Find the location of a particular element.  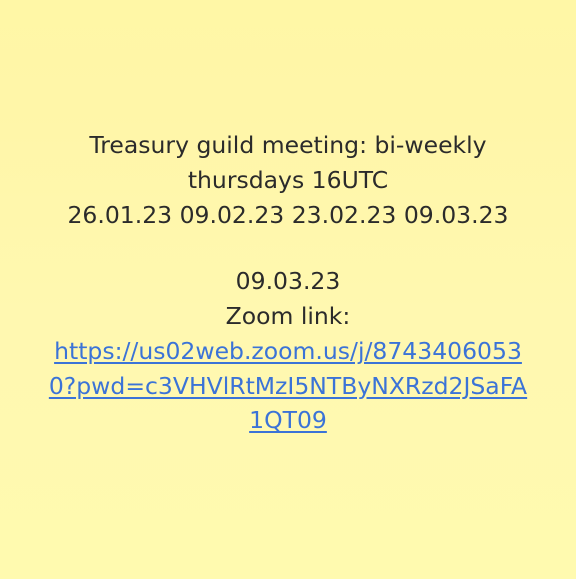

meeting-title: Treasury guild meeting: bi-weekly is located at coordinates (288, 145).